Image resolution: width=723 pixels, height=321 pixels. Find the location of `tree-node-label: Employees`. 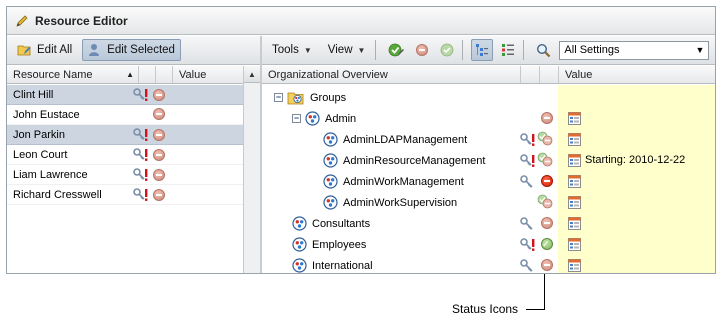

tree-node-label: Employees is located at coordinates (339, 244).